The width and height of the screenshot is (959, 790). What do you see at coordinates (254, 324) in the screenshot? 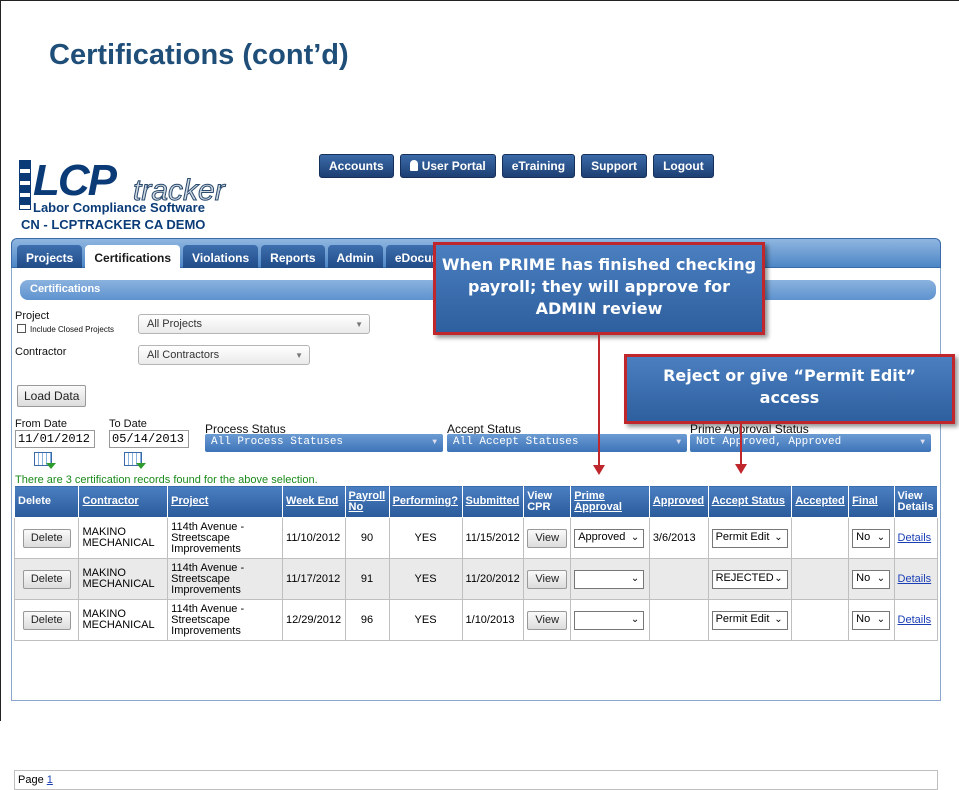
I see `project-select: All Projects ▼` at bounding box center [254, 324].